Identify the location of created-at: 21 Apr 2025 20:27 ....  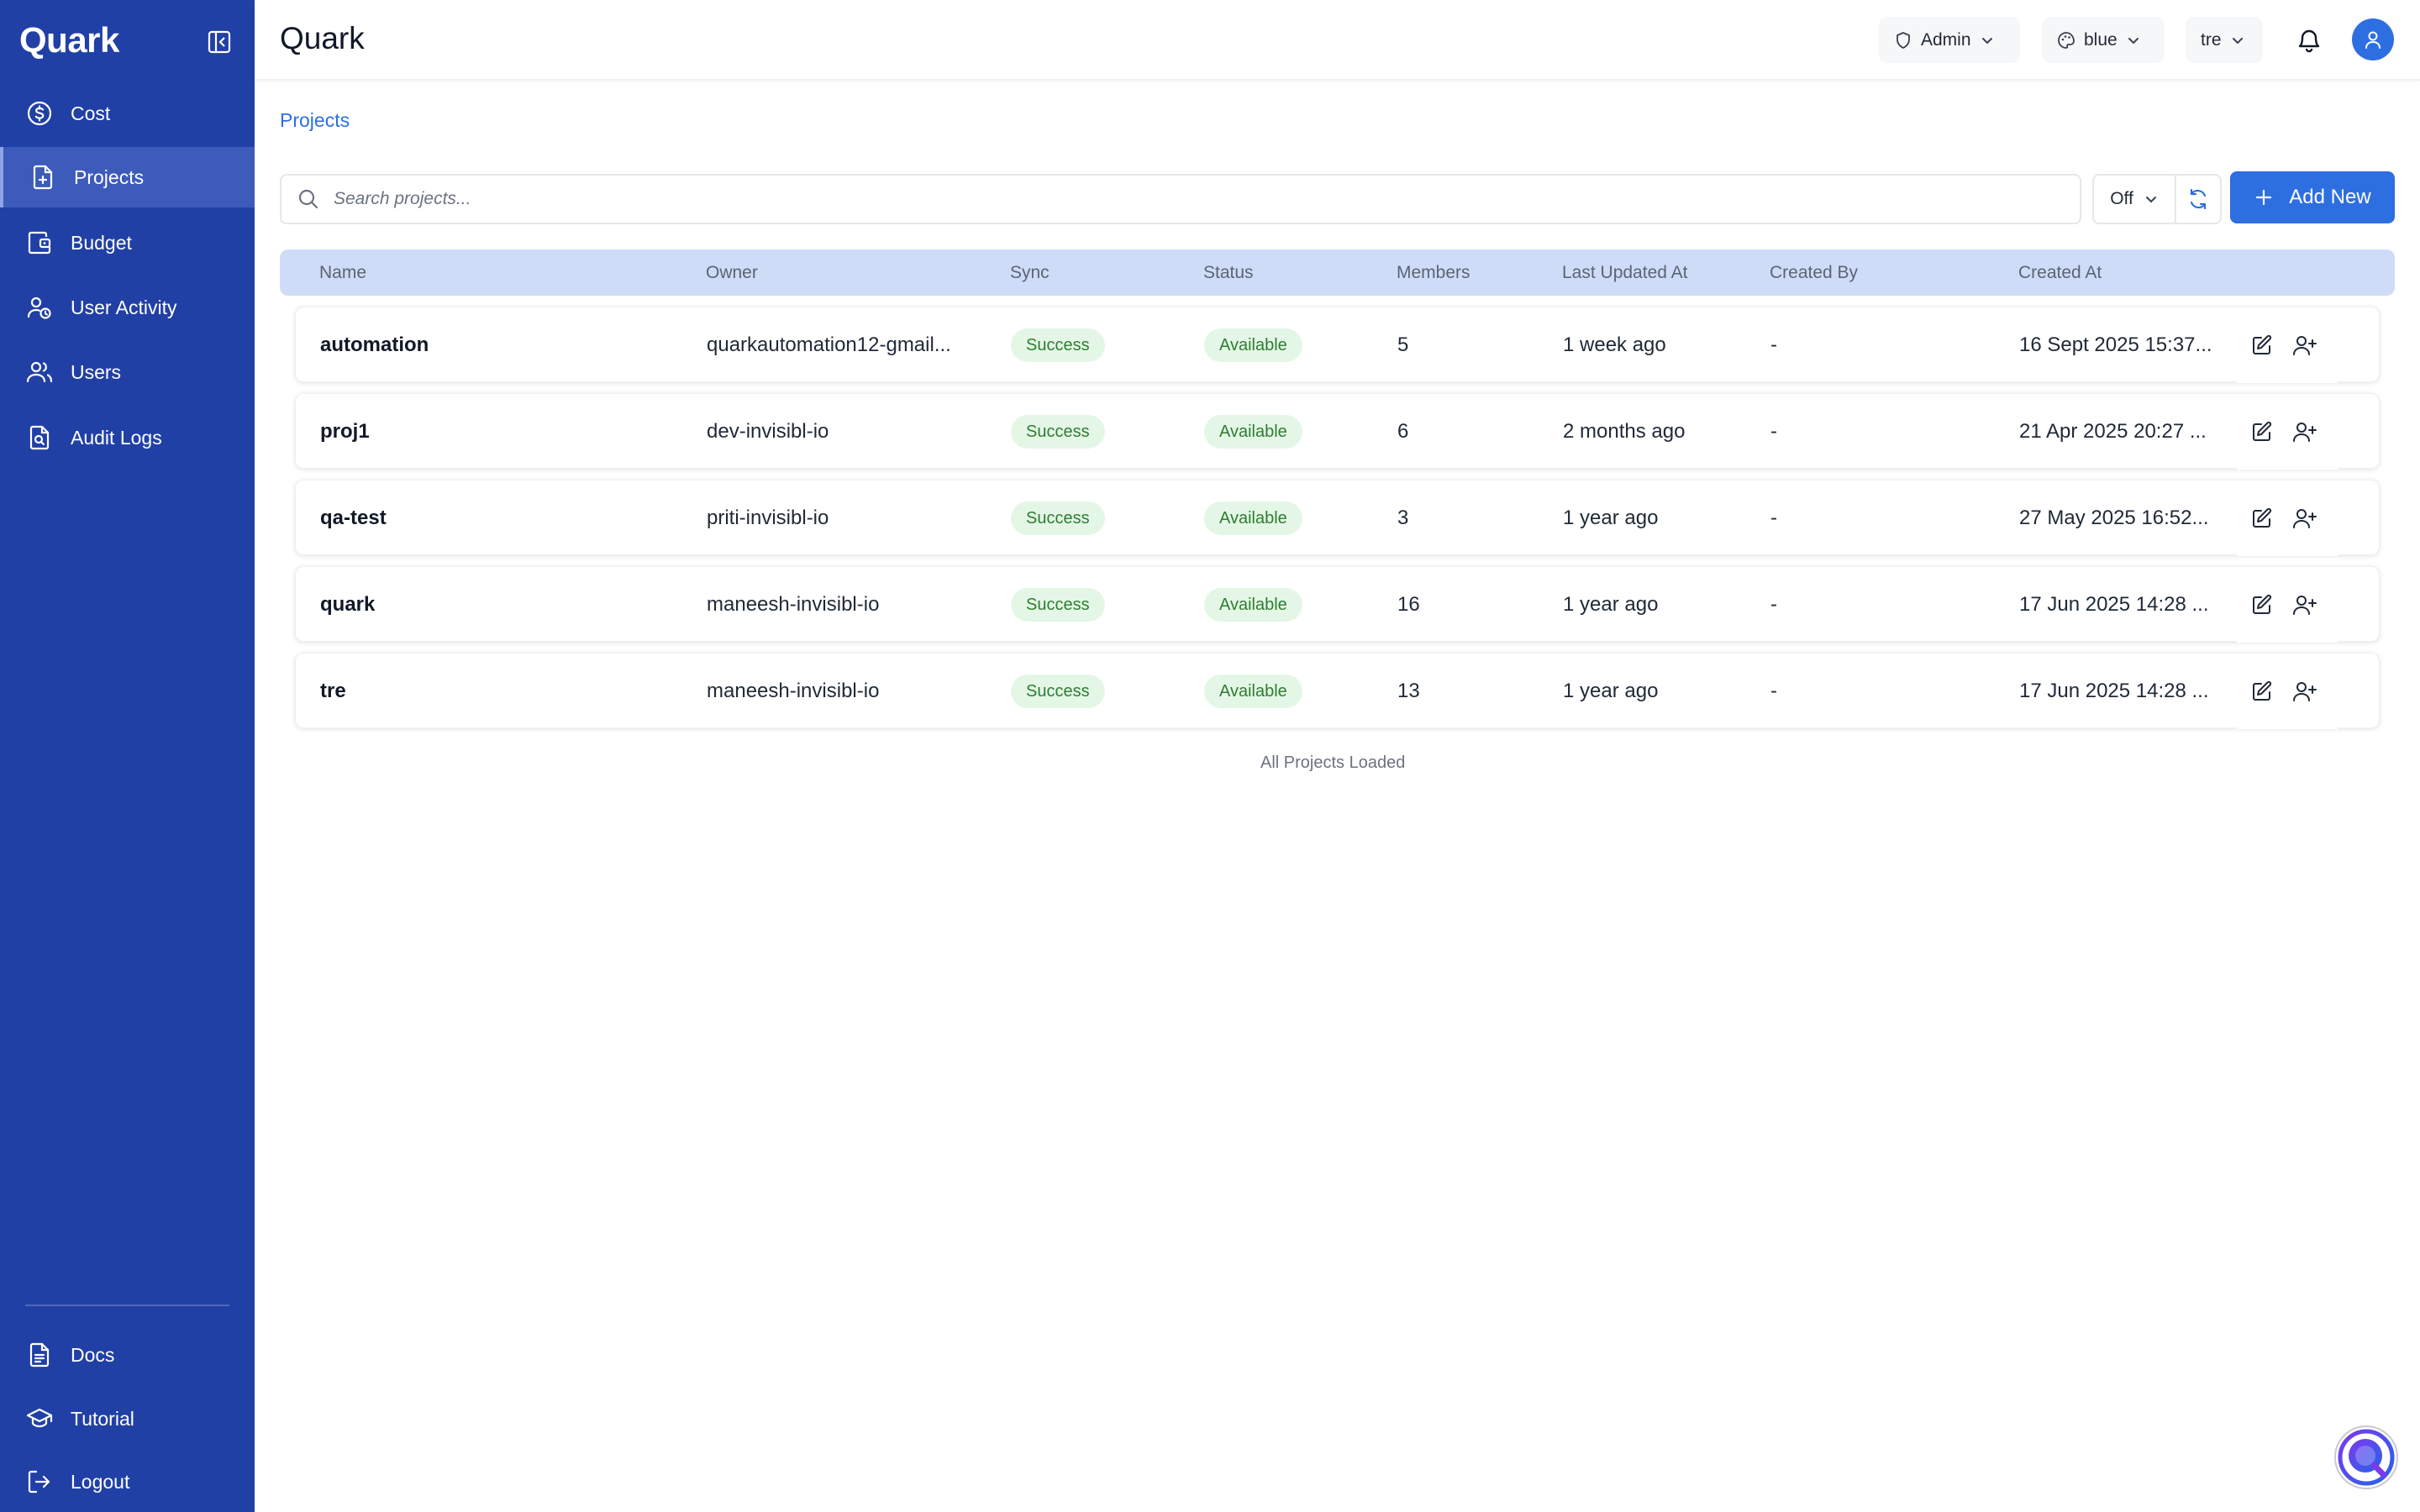
(2113, 431).